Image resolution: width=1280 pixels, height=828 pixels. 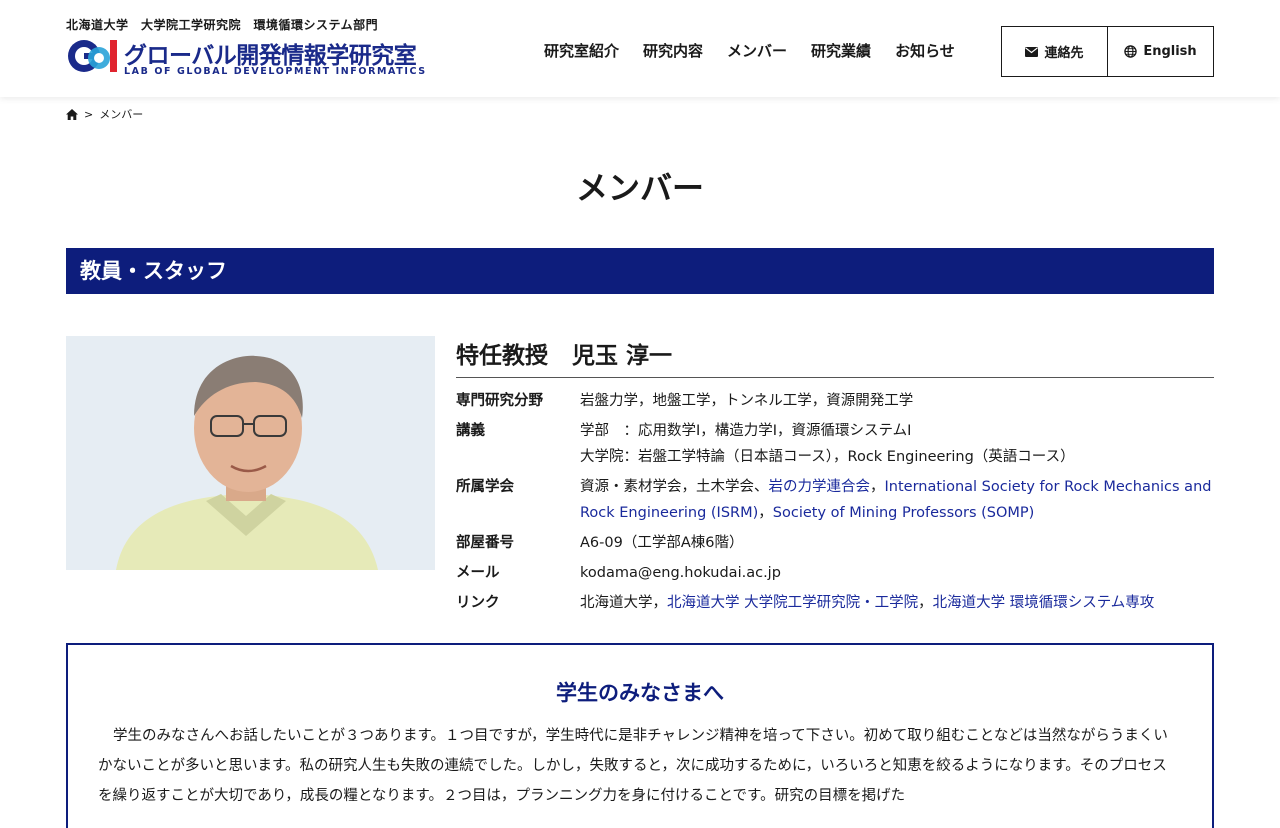 I want to click on row-research-fields: 専門研究分野 岩盤力学，地盤工学，トンネル工学，資源開発工学, so click(x=835, y=401).